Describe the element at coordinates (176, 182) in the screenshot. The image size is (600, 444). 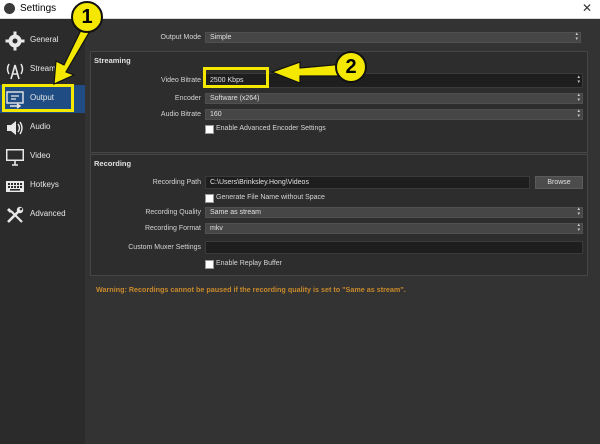
I see `recording-path-label: Recording Path` at that location.